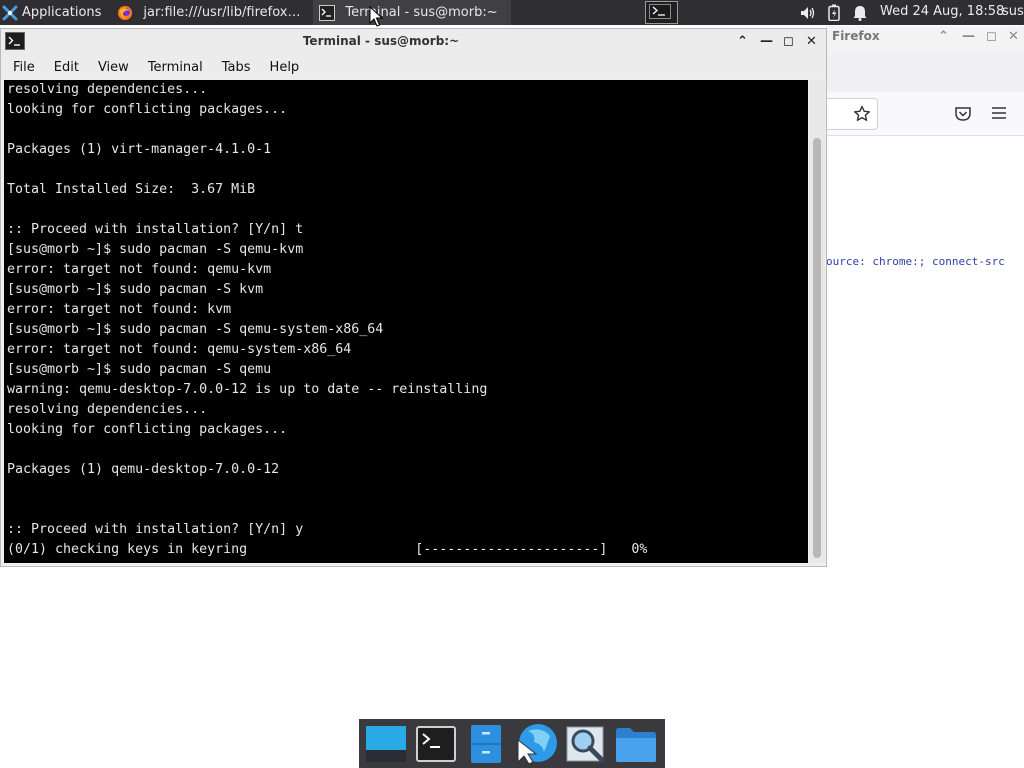 Image resolution: width=1024 pixels, height=768 pixels. What do you see at coordinates (925, 73) in the screenshot?
I see `firefox-tab-strip` at bounding box center [925, 73].